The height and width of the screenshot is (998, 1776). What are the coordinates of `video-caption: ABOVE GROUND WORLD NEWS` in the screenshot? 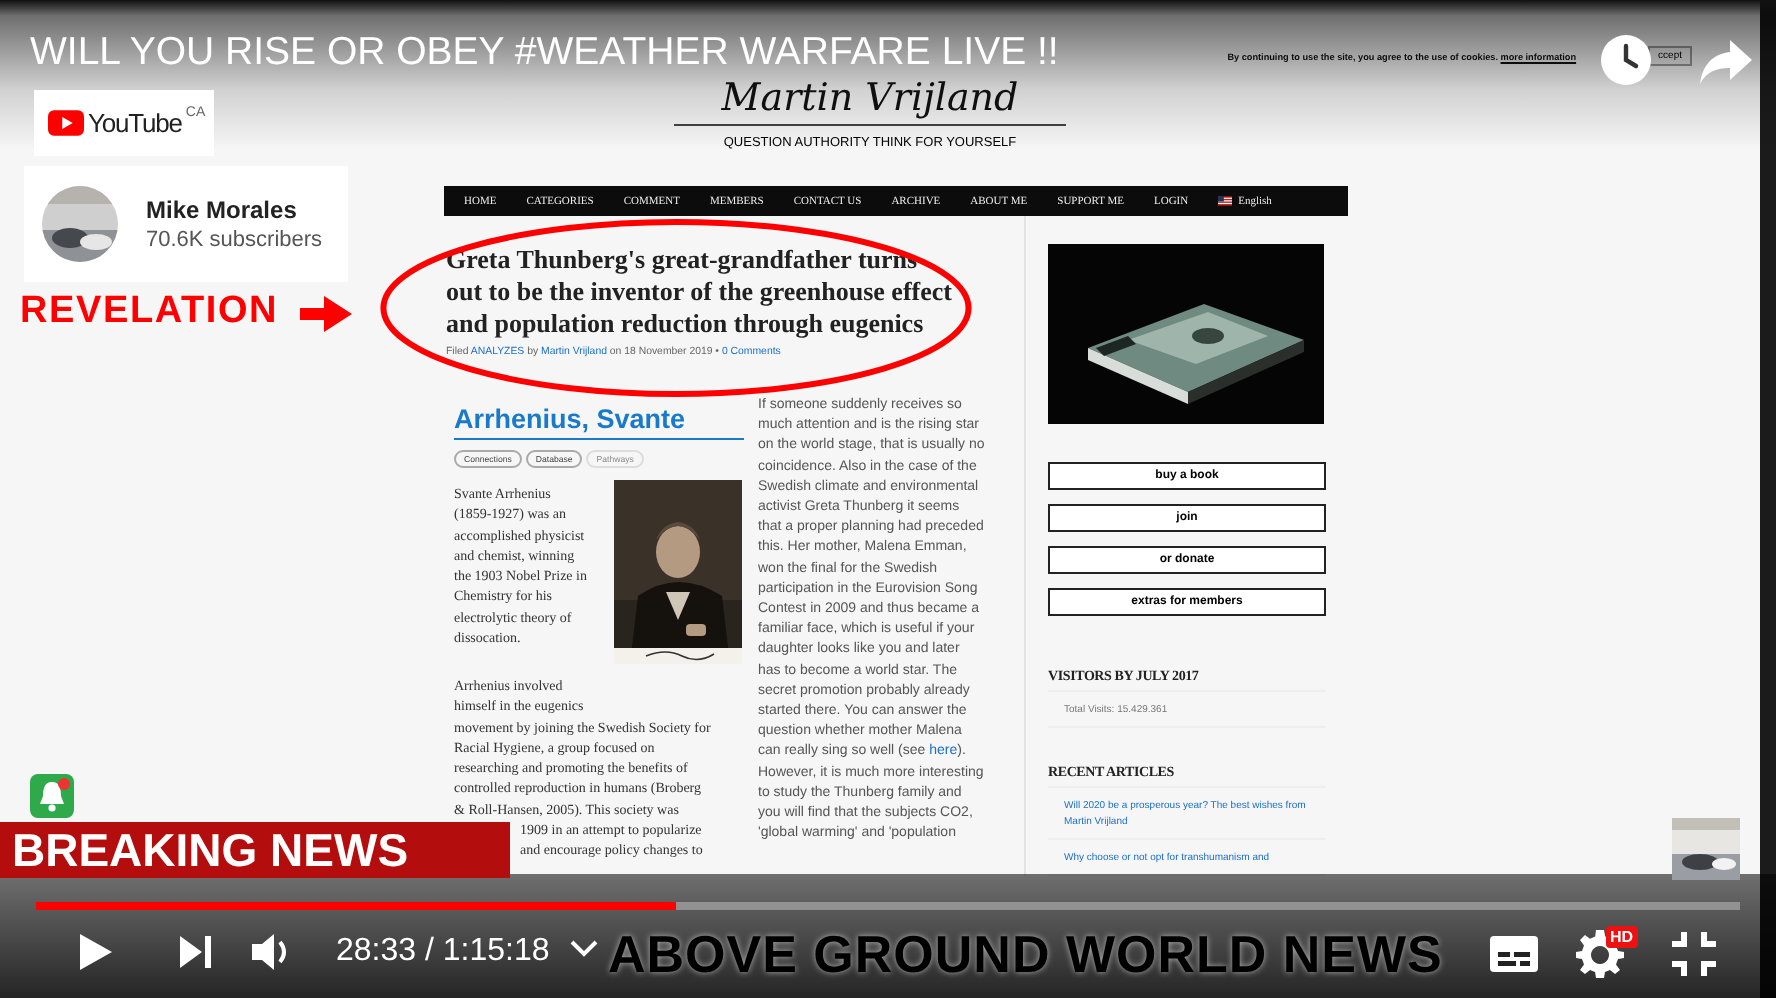 It's located at (1025, 955).